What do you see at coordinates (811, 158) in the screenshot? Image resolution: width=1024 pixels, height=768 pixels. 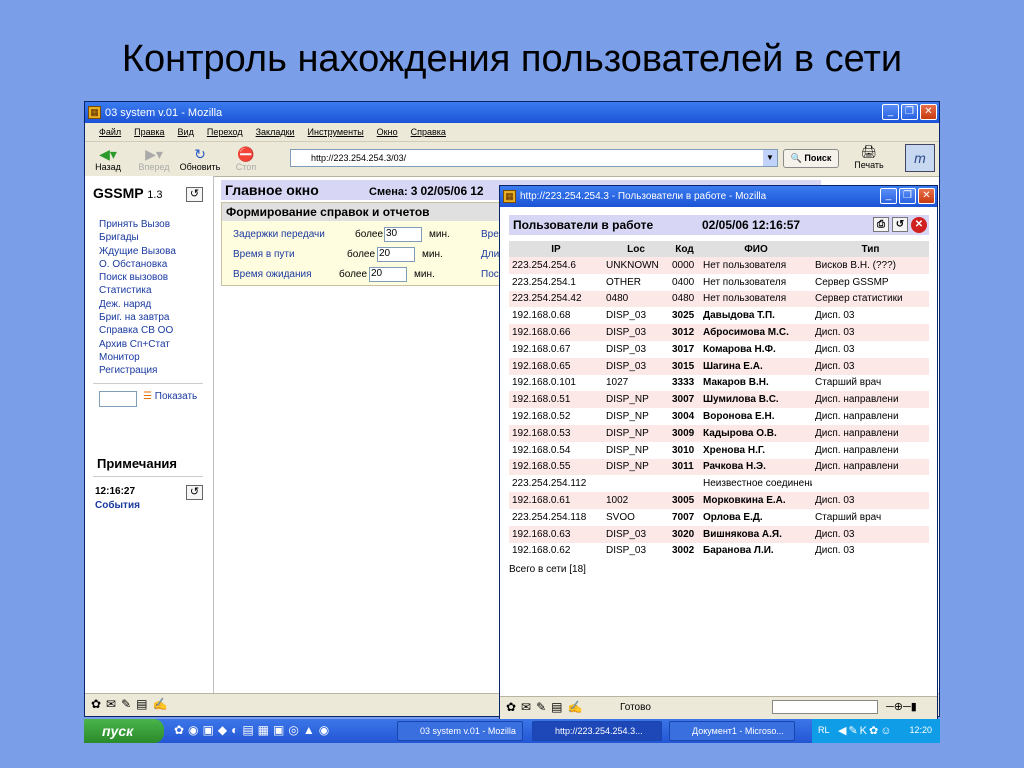 I see `search-button: 🔍 Поиск` at bounding box center [811, 158].